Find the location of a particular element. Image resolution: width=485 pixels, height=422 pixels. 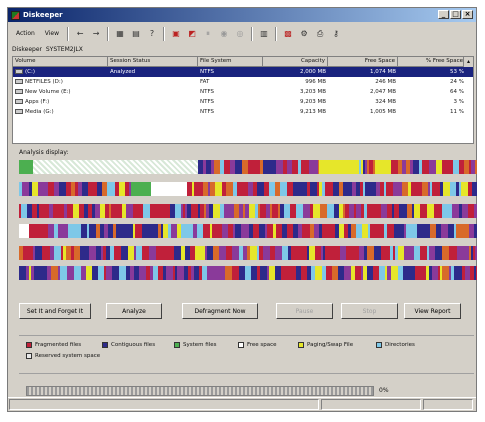

options-icon: ⚙ is located at coordinates (304, 34).